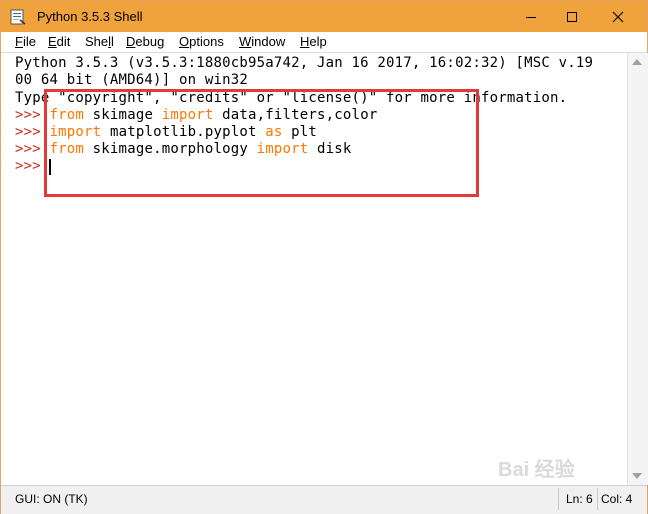 The width and height of the screenshot is (648, 514). I want to click on status-bar: GUI: ON (TK) Ln: 6 Col: 4, so click(324, 499).